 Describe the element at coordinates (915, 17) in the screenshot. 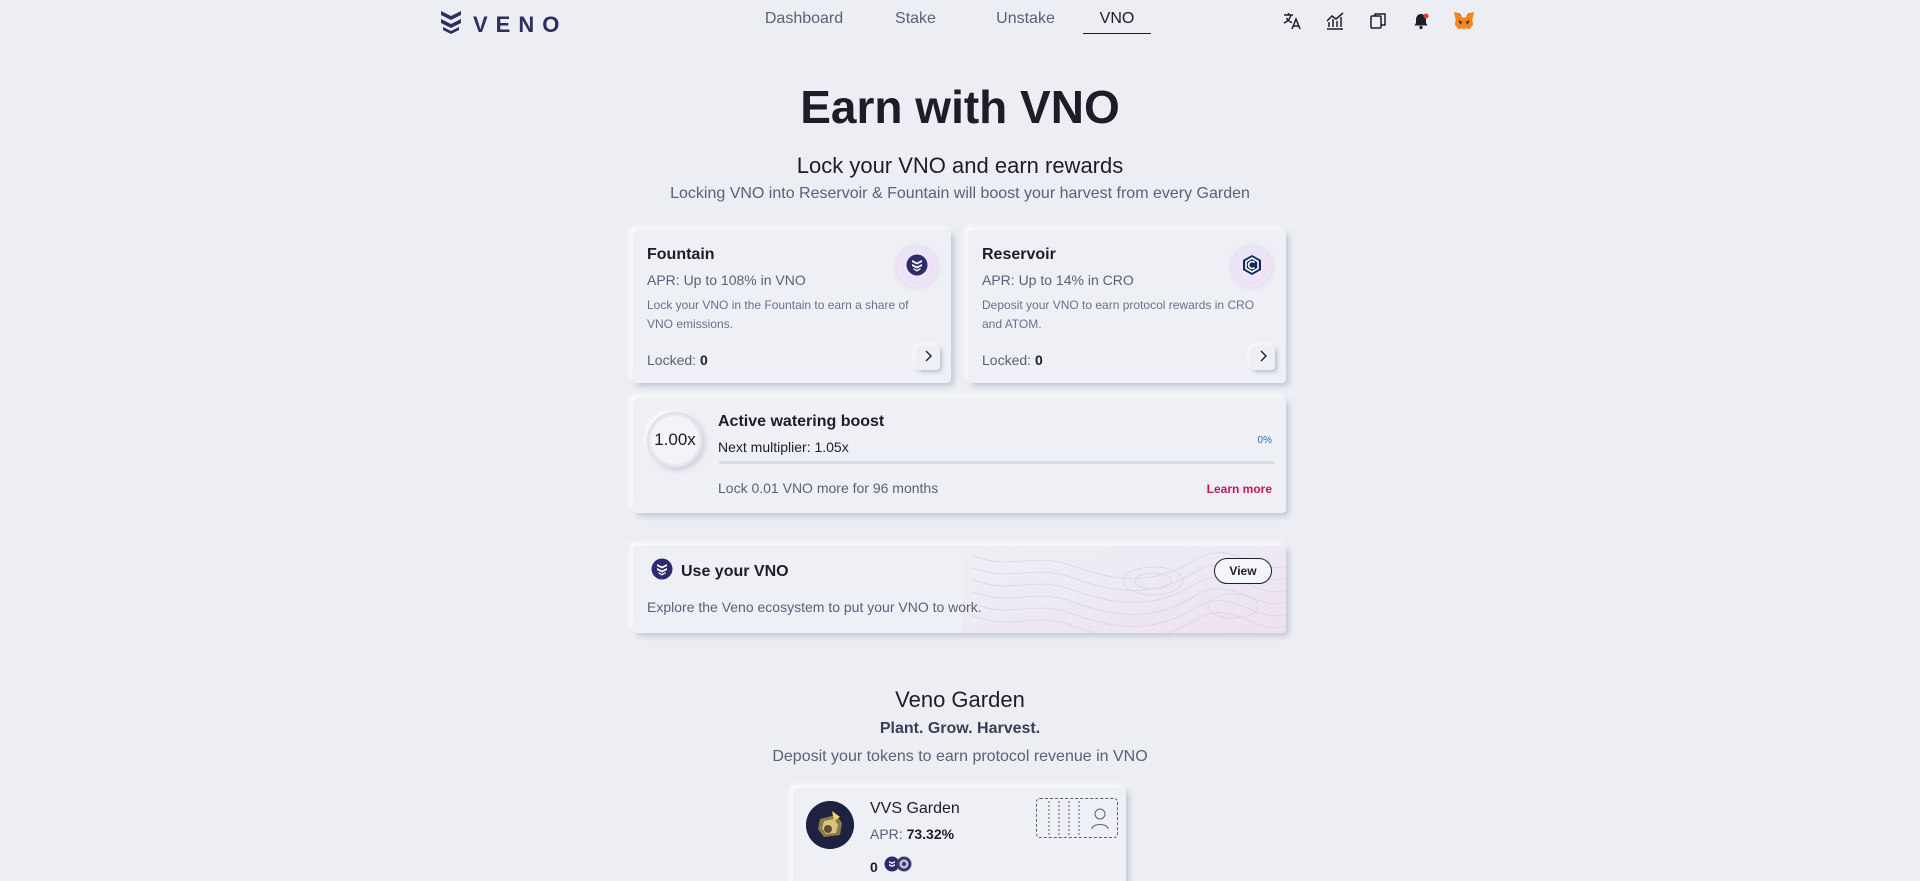

I see `nav-stake: Stake` at that location.